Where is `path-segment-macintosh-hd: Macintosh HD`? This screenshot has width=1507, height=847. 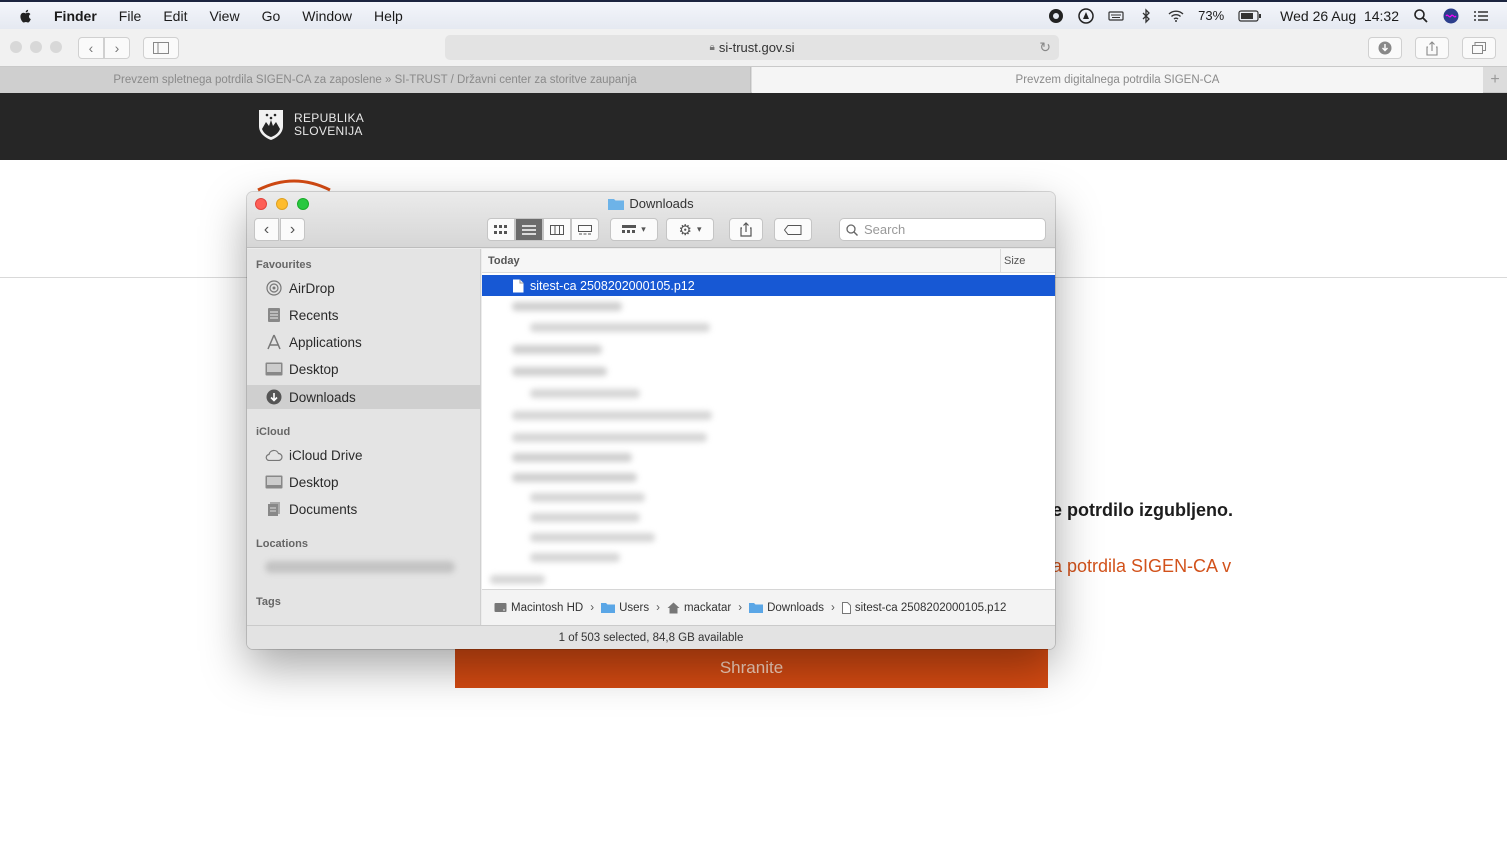 path-segment-macintosh-hd: Macintosh HD is located at coordinates (538, 608).